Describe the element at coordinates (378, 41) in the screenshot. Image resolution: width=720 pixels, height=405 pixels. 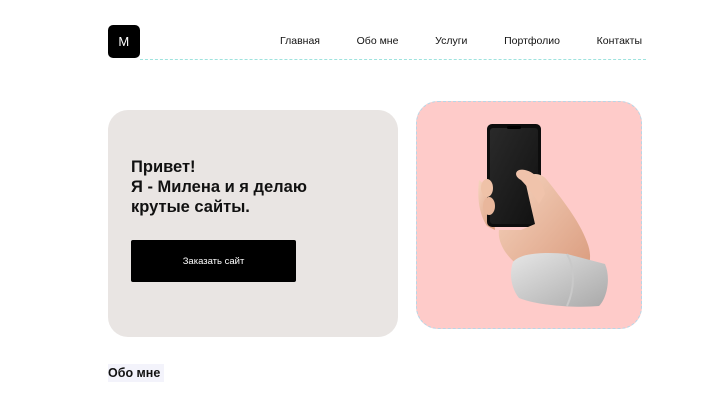
I see `nav-about: Обо мне` at that location.